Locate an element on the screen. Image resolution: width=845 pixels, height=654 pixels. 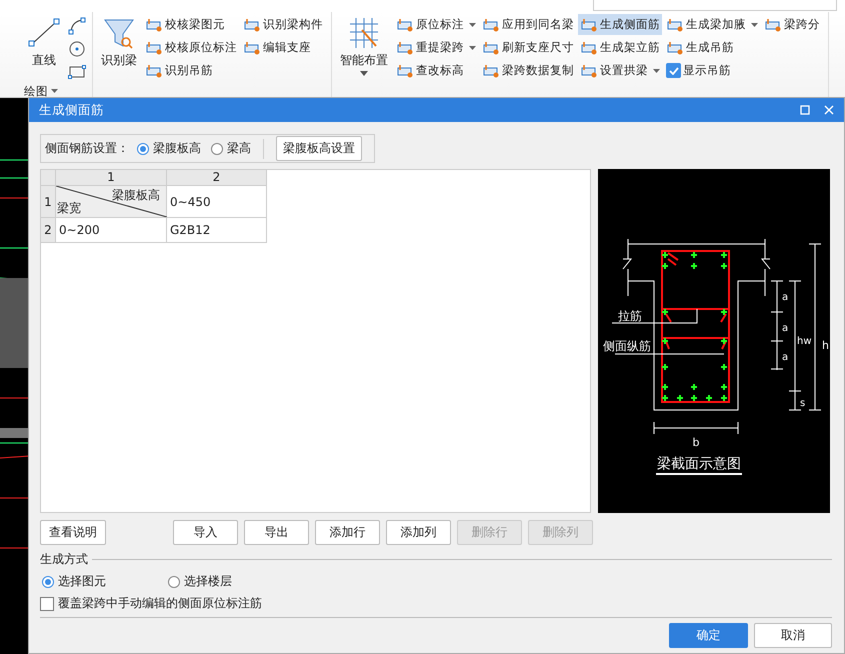
ribbon-button: 刷新支座尺寸 is located at coordinates (528, 47).